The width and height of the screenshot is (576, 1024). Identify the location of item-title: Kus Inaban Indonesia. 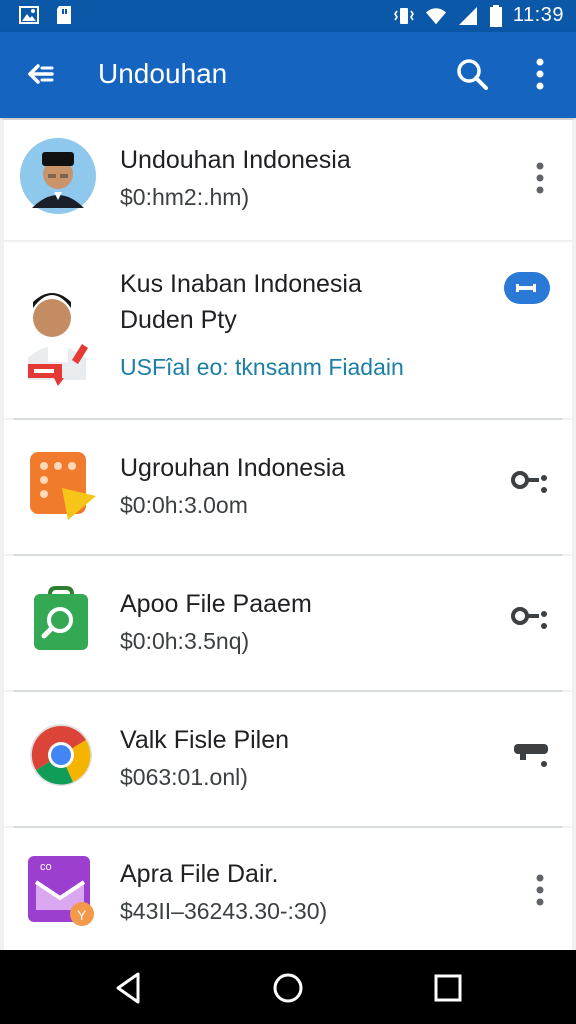
(241, 284).